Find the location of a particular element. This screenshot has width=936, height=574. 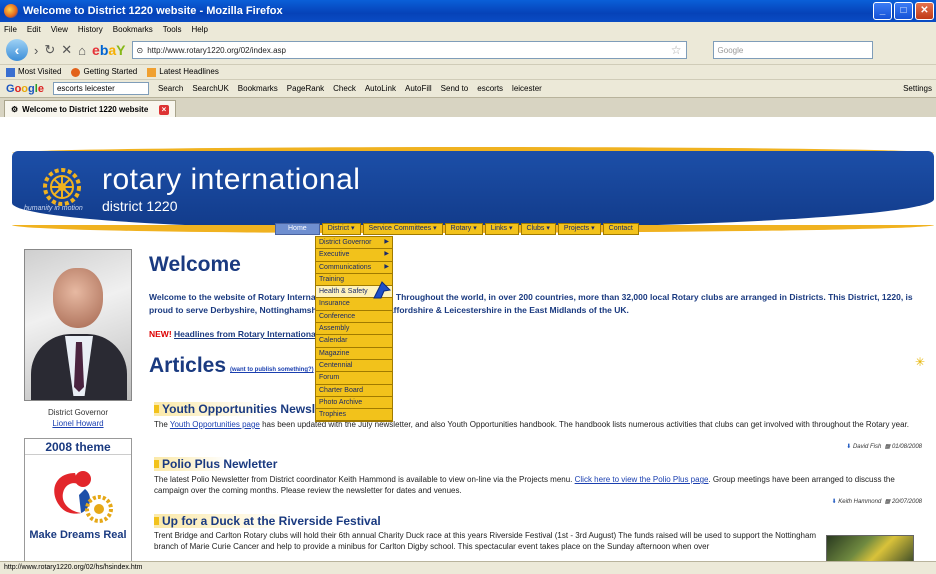

toolbar-settings: Settings is located at coordinates (917, 88).